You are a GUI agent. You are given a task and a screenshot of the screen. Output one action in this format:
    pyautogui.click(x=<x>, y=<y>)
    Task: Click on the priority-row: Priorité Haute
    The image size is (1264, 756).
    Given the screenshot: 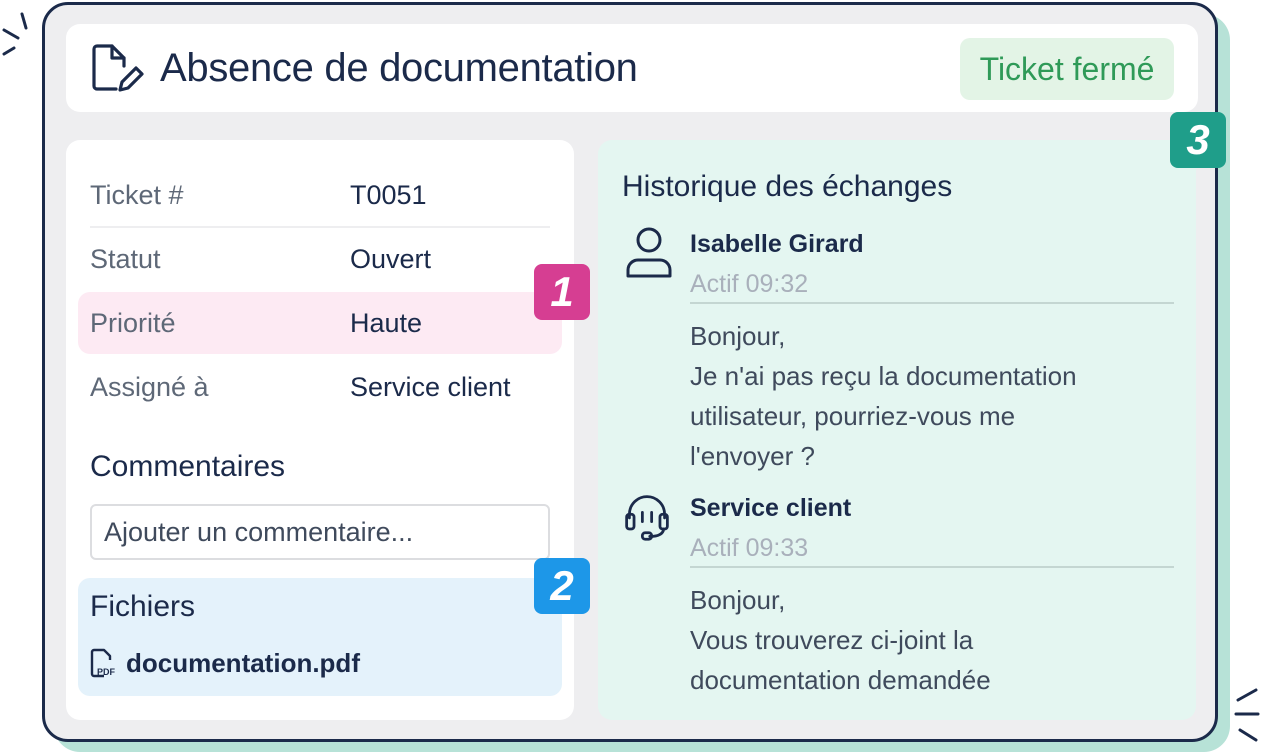 What is the action you would take?
    pyautogui.click(x=320, y=322)
    